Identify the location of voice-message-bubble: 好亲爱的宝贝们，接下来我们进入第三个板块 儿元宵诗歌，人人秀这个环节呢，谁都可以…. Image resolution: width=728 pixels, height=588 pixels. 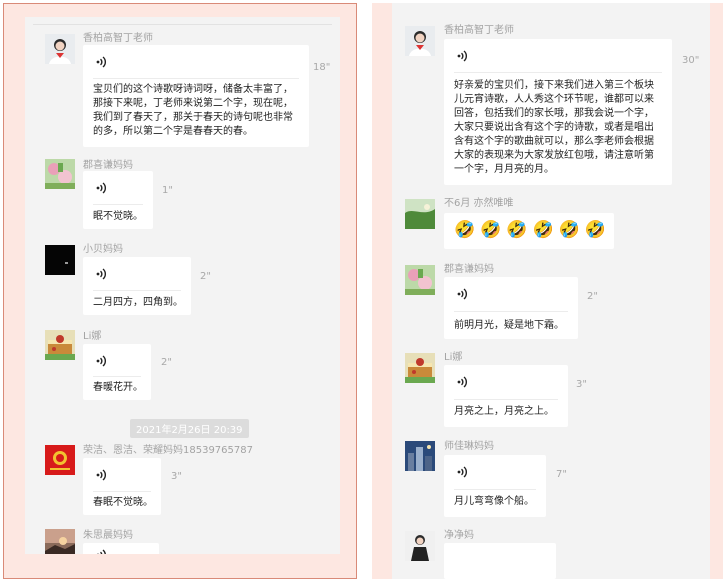
(558, 112).